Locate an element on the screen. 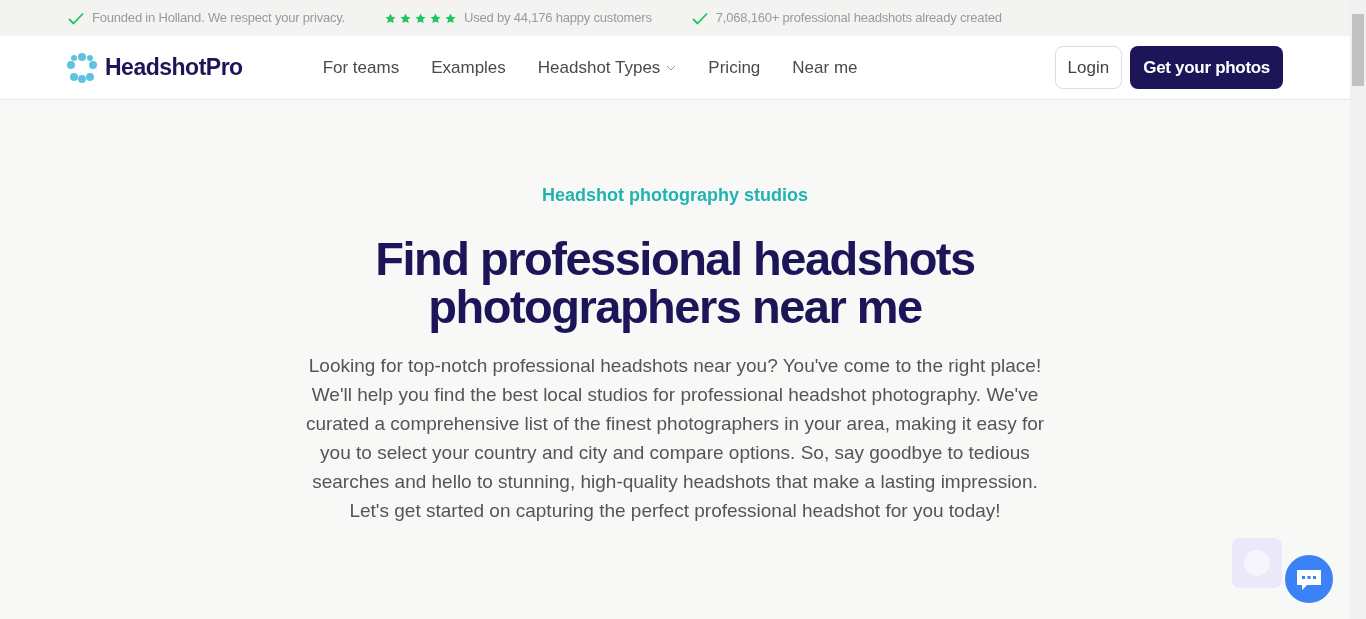 The height and width of the screenshot is (619, 1366). logo-text: HeadshotPro is located at coordinates (174, 67).